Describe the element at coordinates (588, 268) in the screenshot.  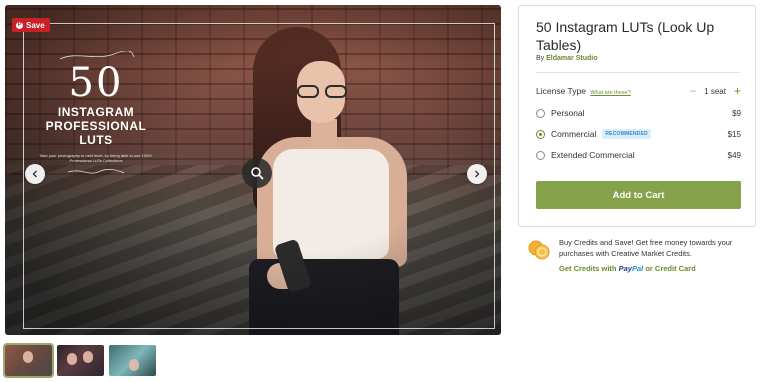
I see `get-credits-link: Get Credits with` at that location.